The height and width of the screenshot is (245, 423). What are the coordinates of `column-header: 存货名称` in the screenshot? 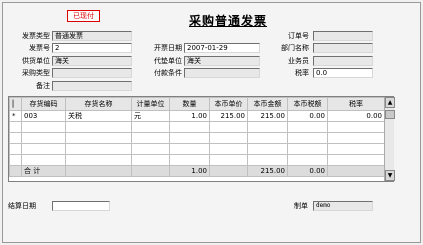 It's located at (98, 104).